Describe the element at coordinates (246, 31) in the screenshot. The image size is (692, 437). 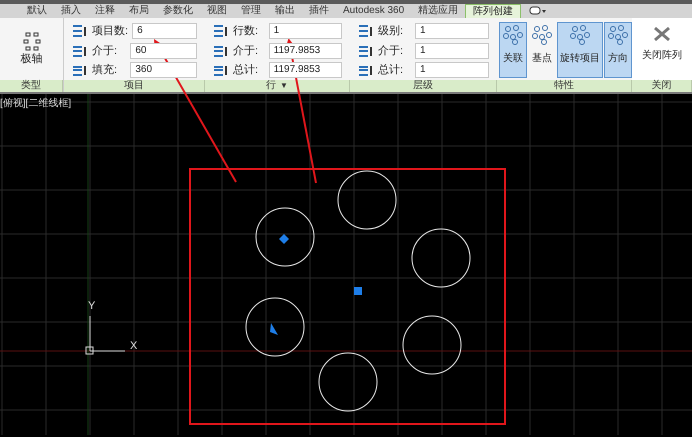
I see `field-label: 行数:` at that location.